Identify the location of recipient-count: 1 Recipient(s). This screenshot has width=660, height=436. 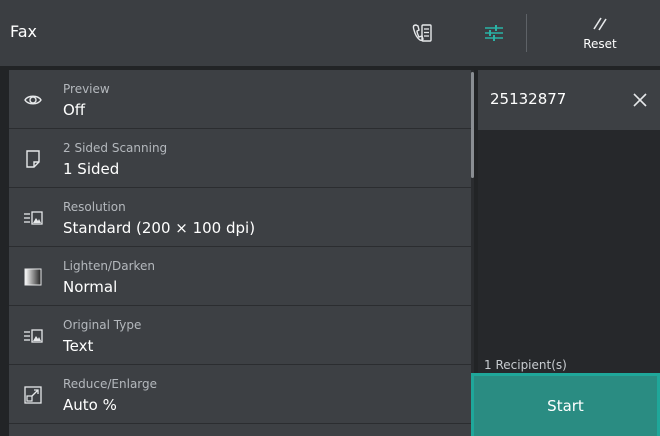
(525, 365).